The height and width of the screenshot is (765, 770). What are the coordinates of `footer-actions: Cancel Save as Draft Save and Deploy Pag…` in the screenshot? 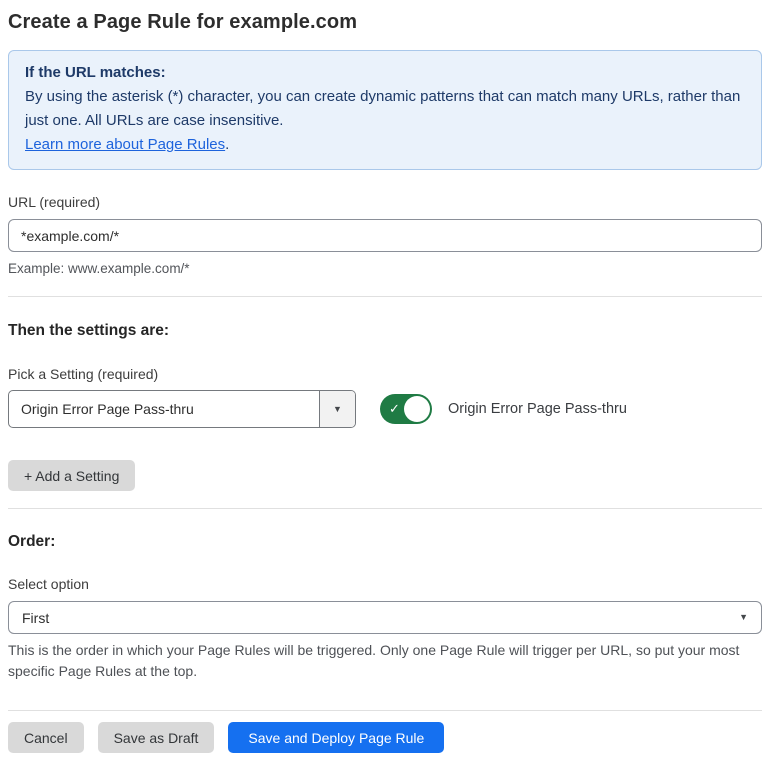 It's located at (385, 737).